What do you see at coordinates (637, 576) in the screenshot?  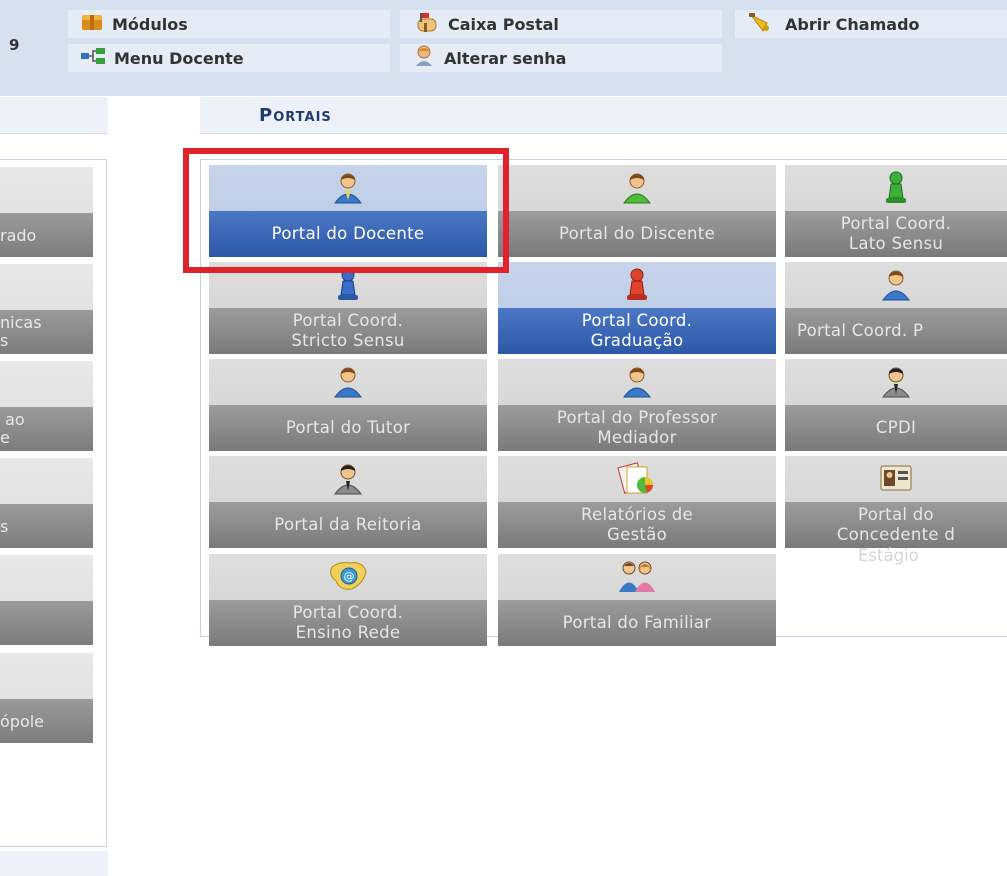 I see `family-icon` at bounding box center [637, 576].